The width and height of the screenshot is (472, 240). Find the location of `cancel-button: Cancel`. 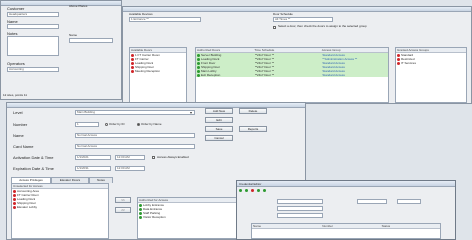

cancel-button: Cancel is located at coordinates (219, 138).